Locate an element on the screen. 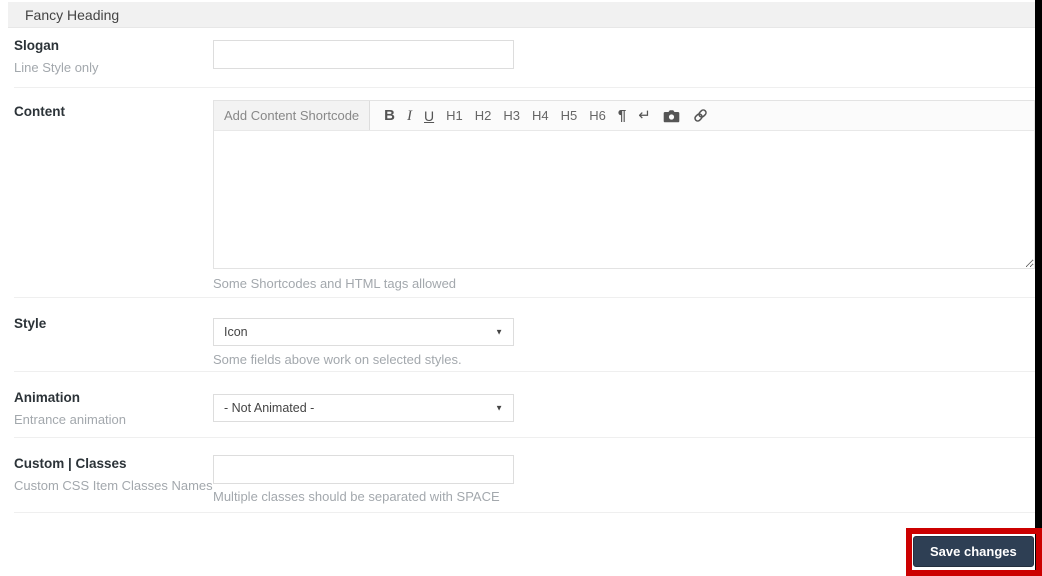 Image resolution: width=1042 pixels, height=576 pixels. heading-2-button: H2 is located at coordinates (483, 116).